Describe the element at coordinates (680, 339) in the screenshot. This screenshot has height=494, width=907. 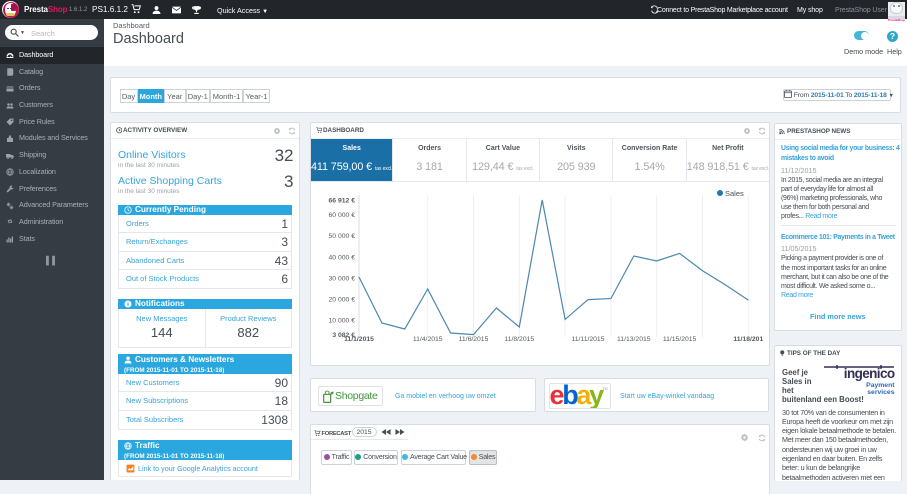
I see `svg-text: 11/15/2015` at that location.